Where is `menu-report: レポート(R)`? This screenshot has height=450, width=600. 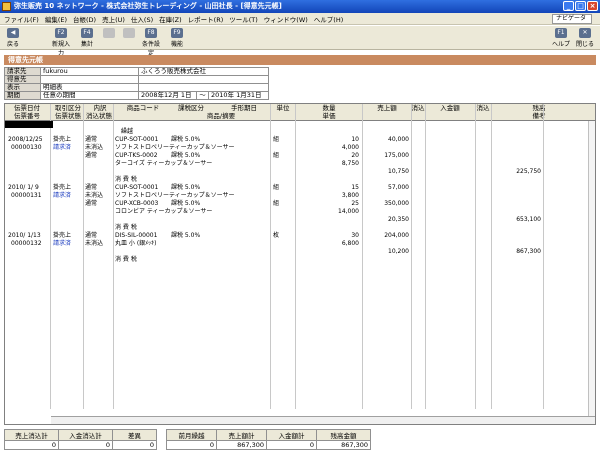
menu-report: レポート(R) is located at coordinates (206, 19).